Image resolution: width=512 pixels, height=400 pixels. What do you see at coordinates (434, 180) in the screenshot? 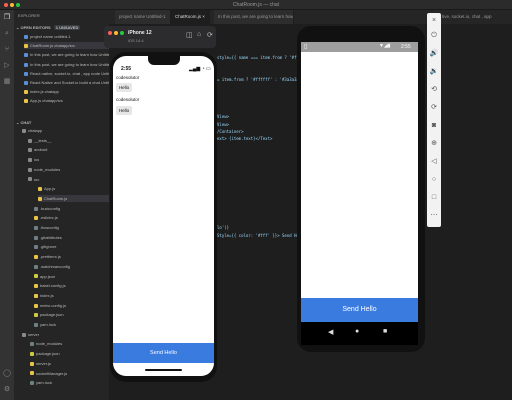
I see `home-icon: ○` at bounding box center [434, 180].